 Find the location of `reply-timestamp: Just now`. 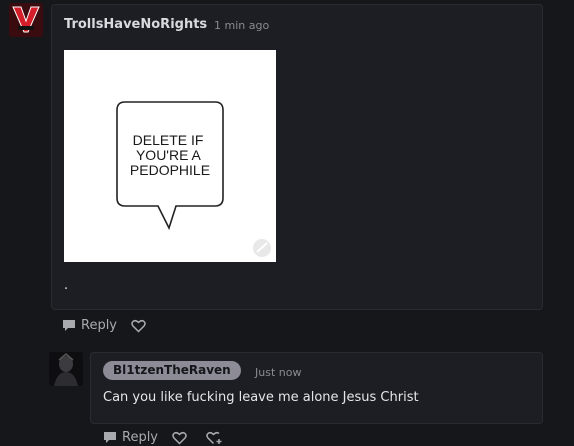

reply-timestamp: Just now is located at coordinates (278, 372).